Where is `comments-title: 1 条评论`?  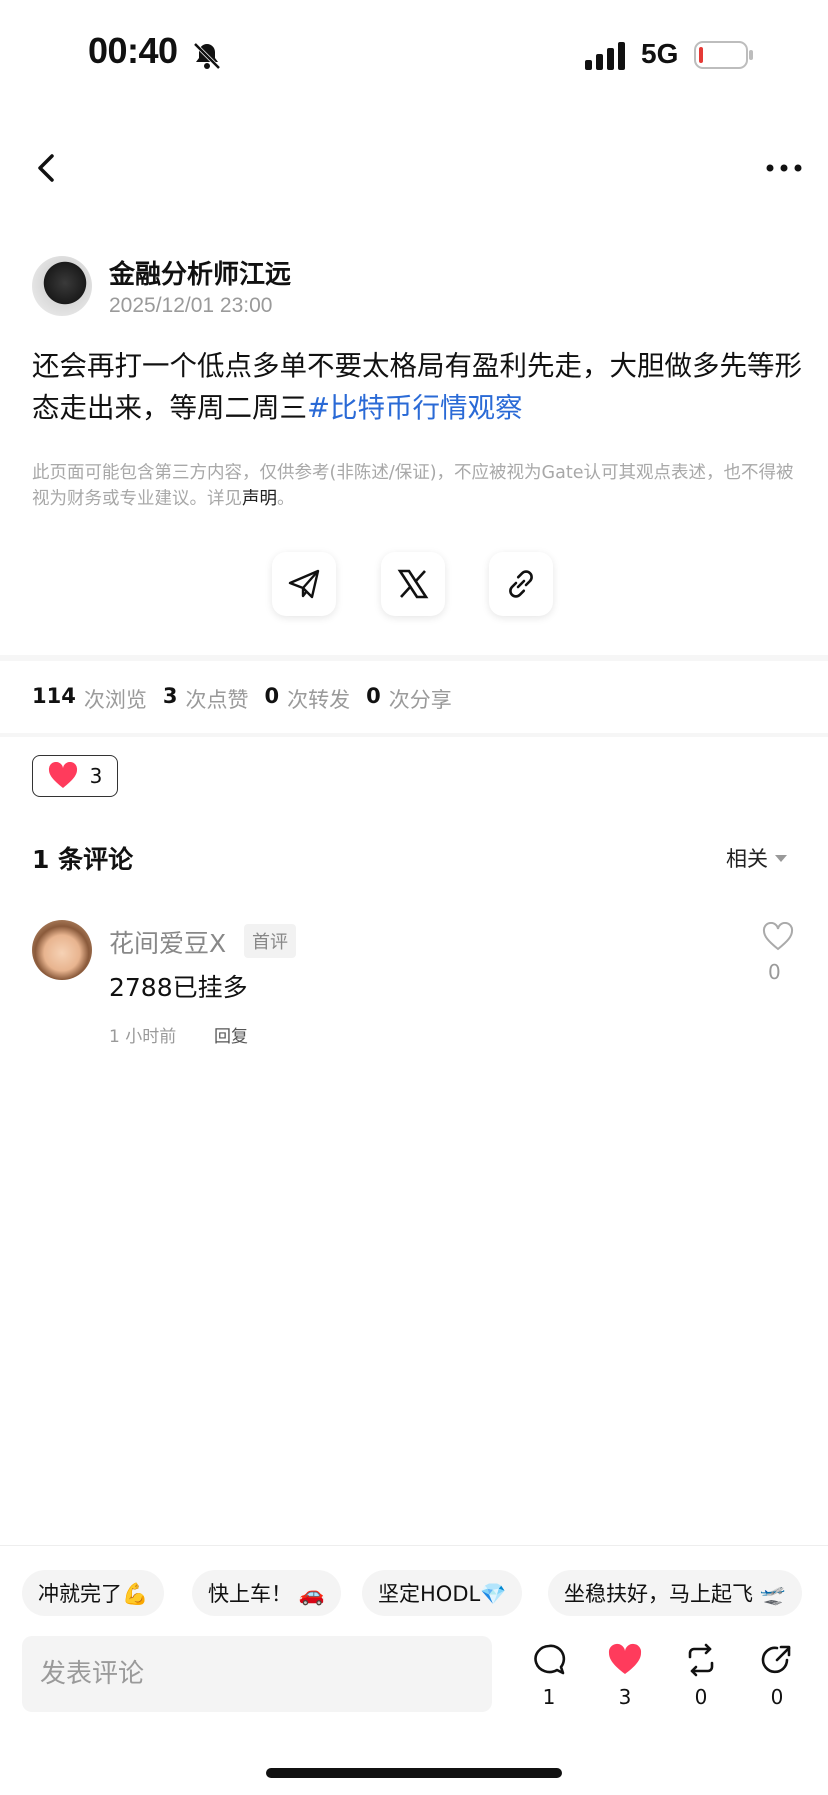 comments-title: 1 条评论 is located at coordinates (83, 859).